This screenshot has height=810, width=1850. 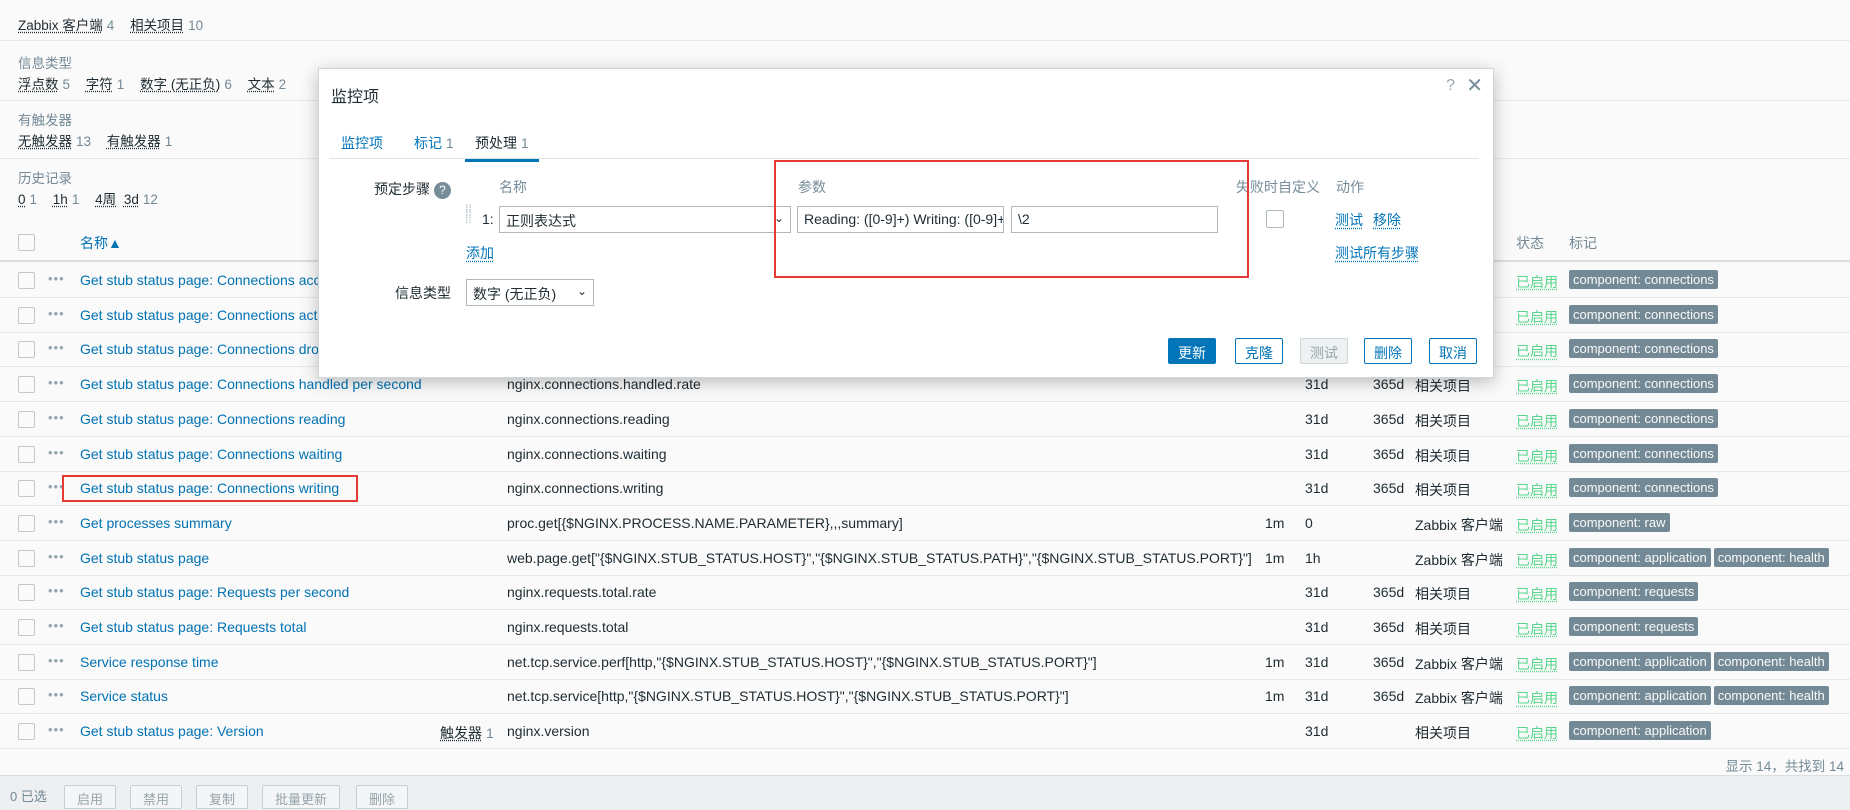 I want to click on delete-item-button: 删除, so click(x=1388, y=351).